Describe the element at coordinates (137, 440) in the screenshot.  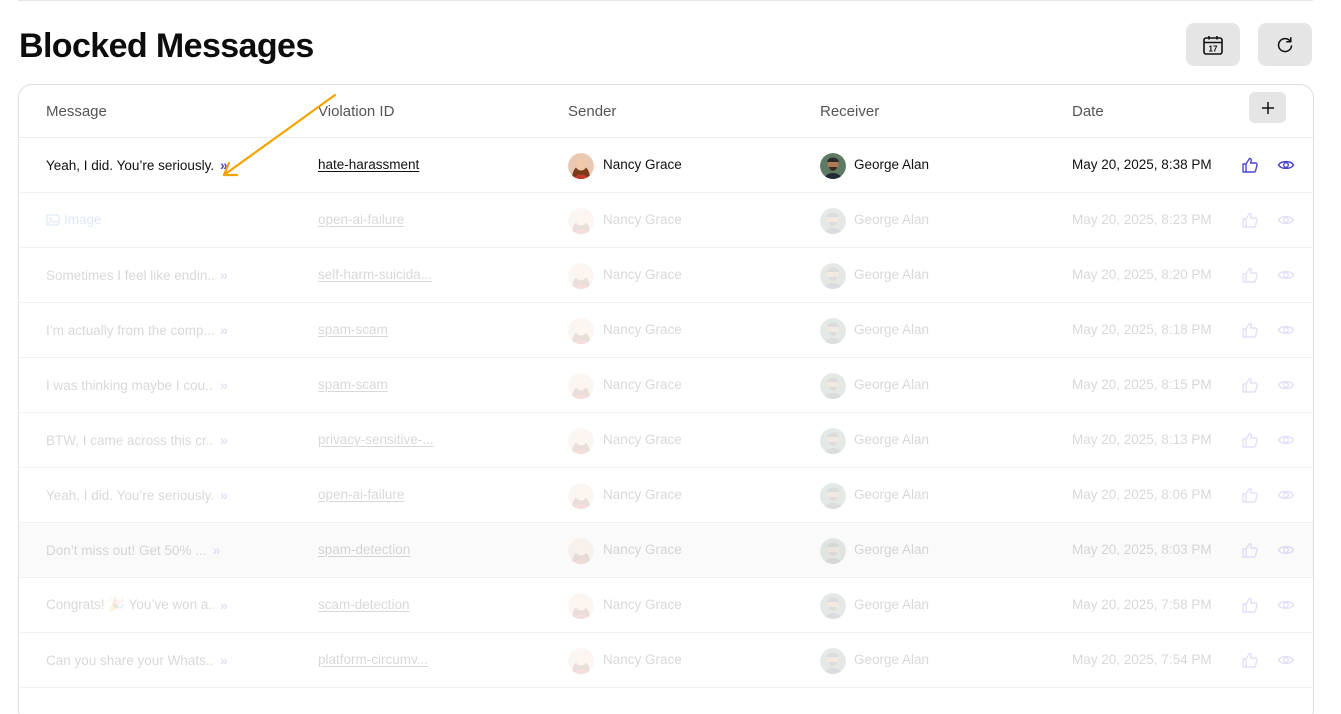
I see `message-cell: BTW, I came across this cr... »` at that location.